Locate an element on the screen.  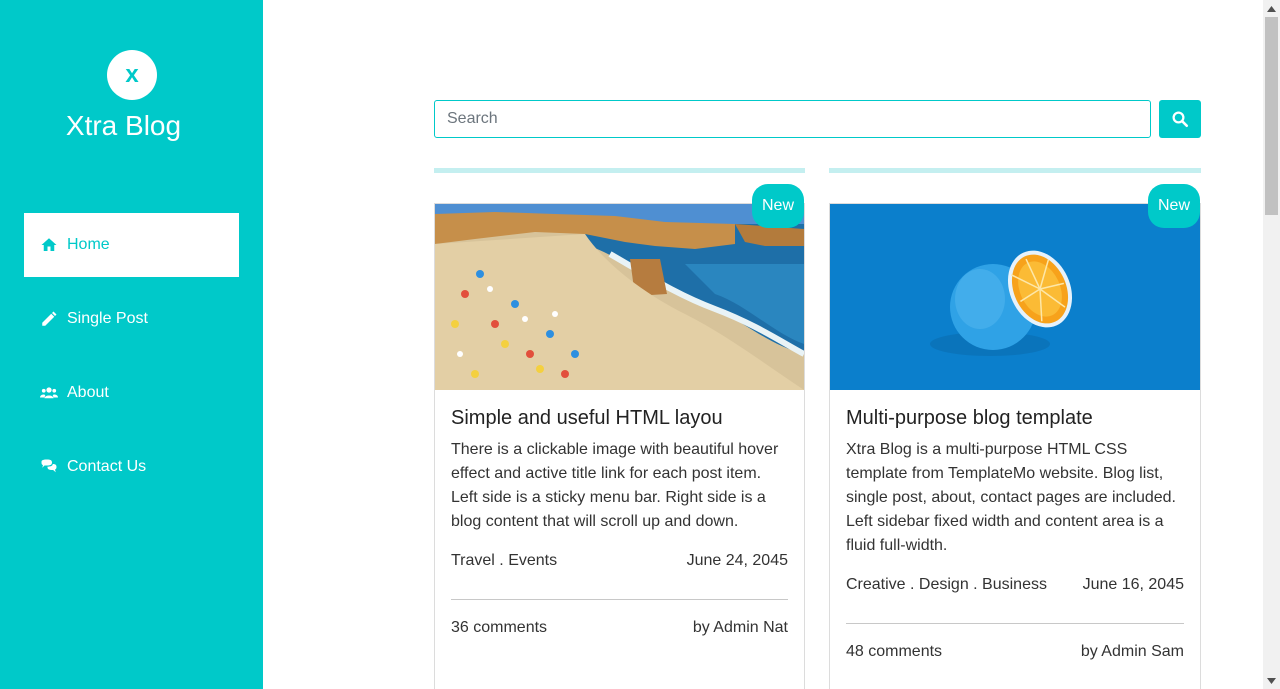
post-comments: 36 comments is located at coordinates (499, 627).